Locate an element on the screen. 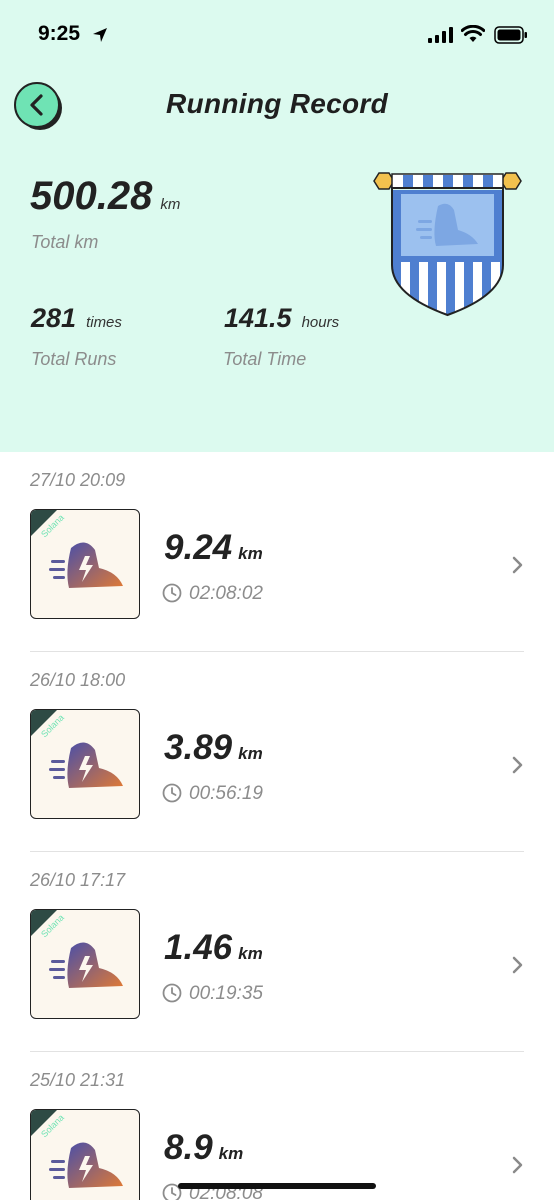 This screenshot has width=554, height=1200. status-time: 9:25 is located at coordinates (59, 33).